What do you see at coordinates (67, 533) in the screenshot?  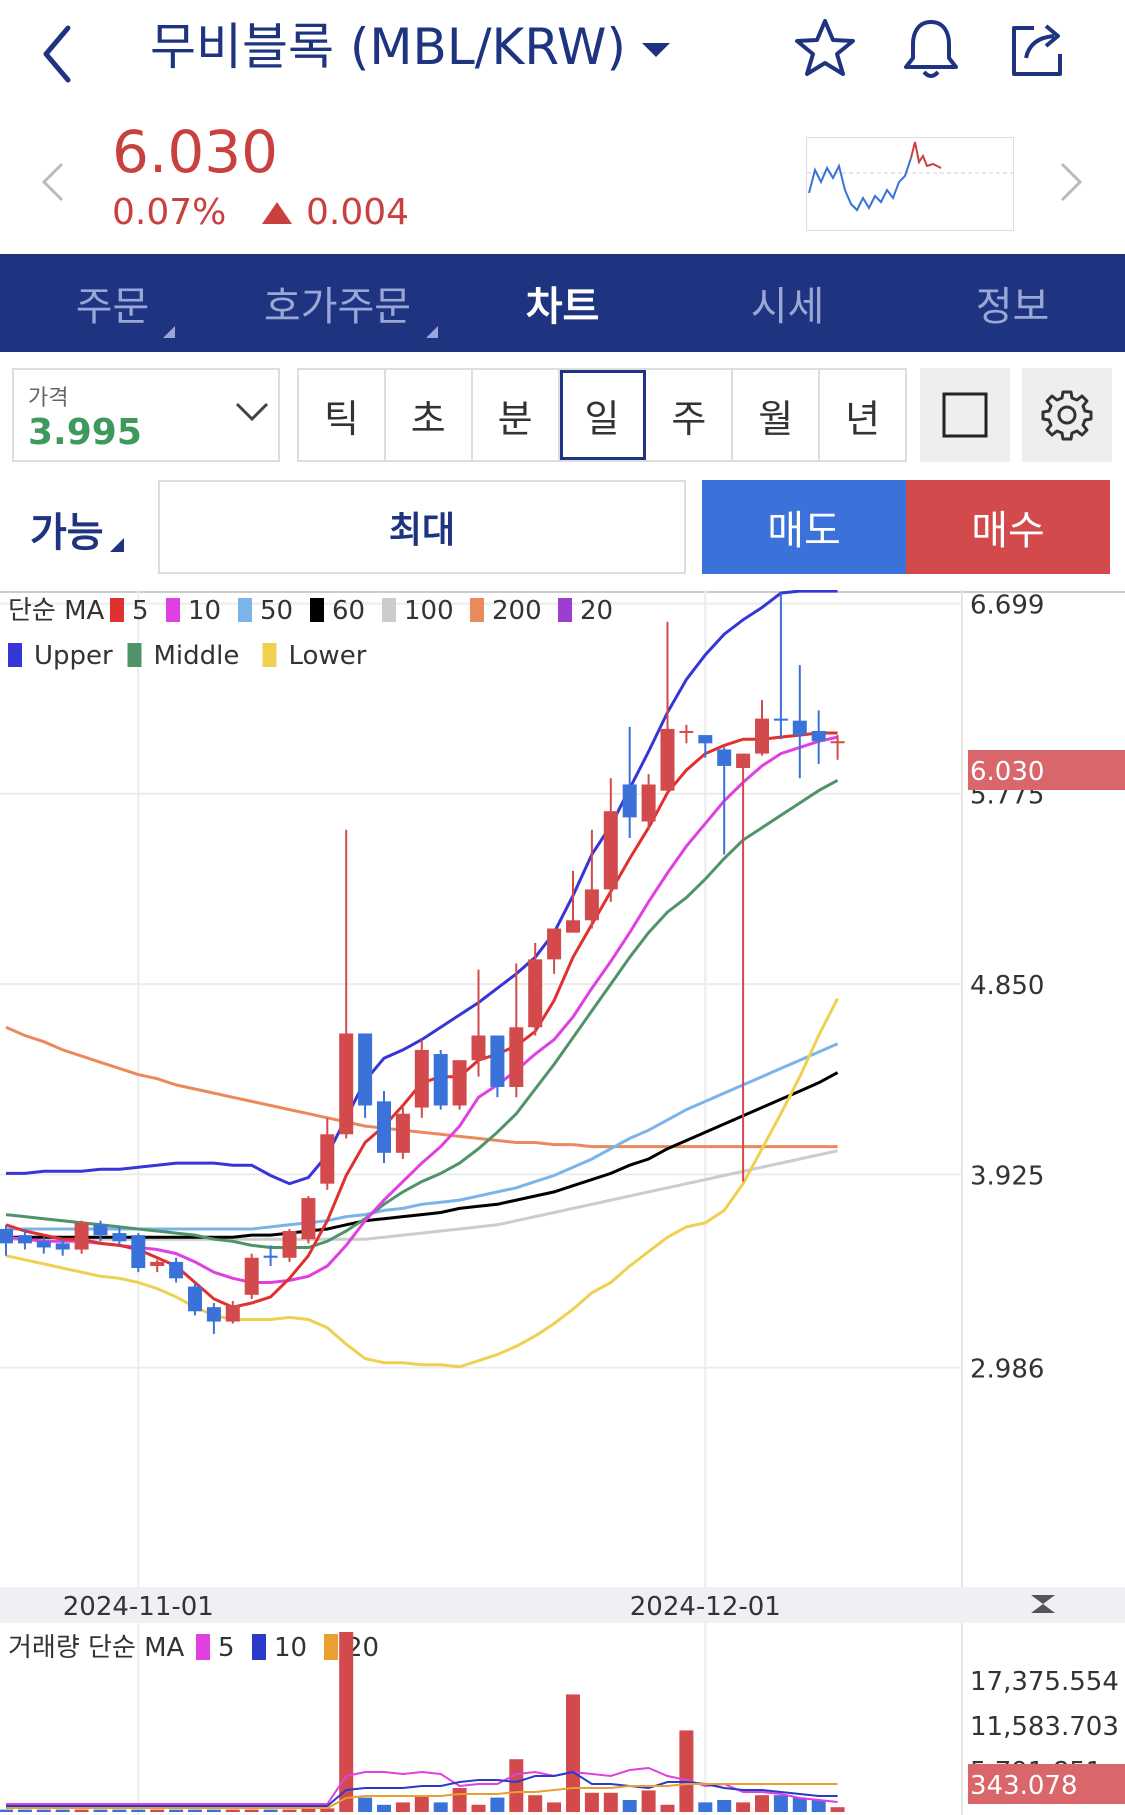 I see `available-label: 가능` at bounding box center [67, 533].